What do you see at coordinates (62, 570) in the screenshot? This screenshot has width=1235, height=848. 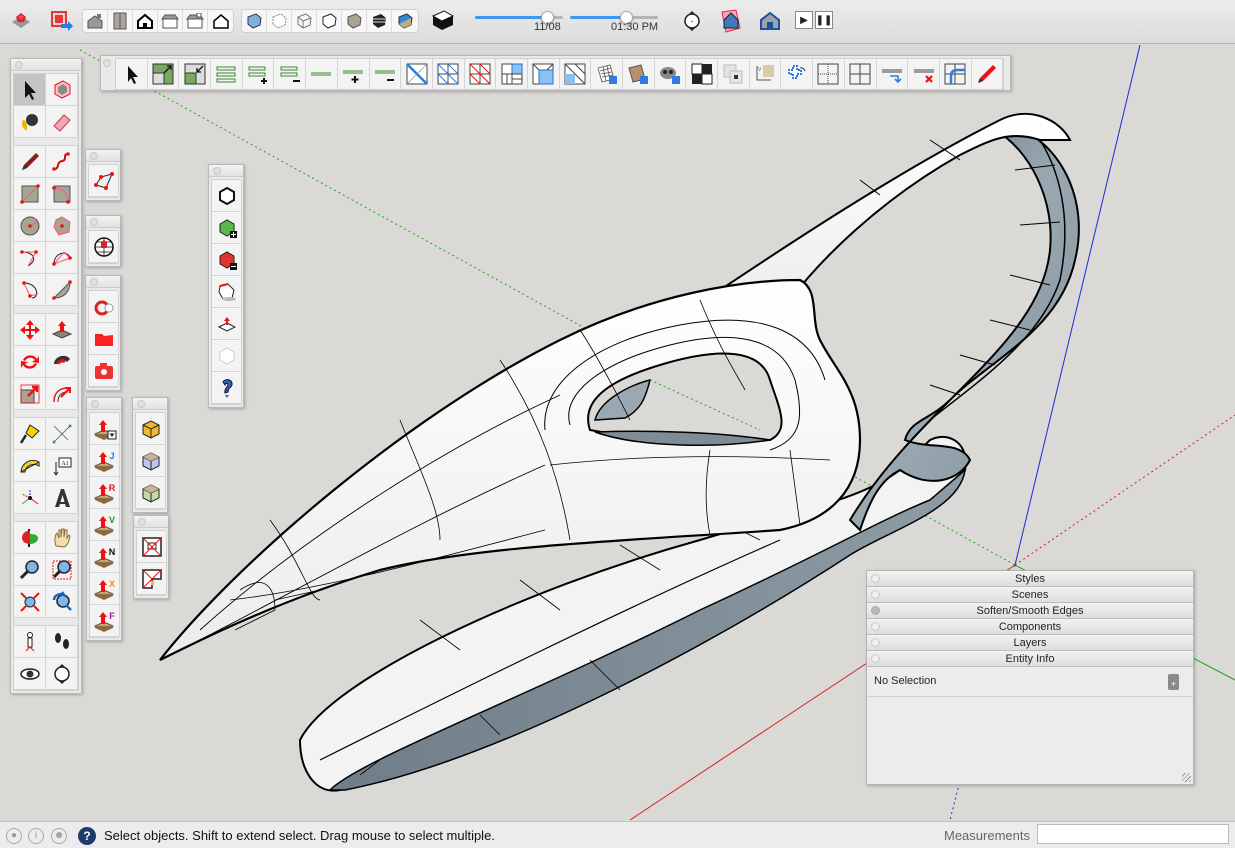 I see `zoom-window-tool-button` at bounding box center [62, 570].